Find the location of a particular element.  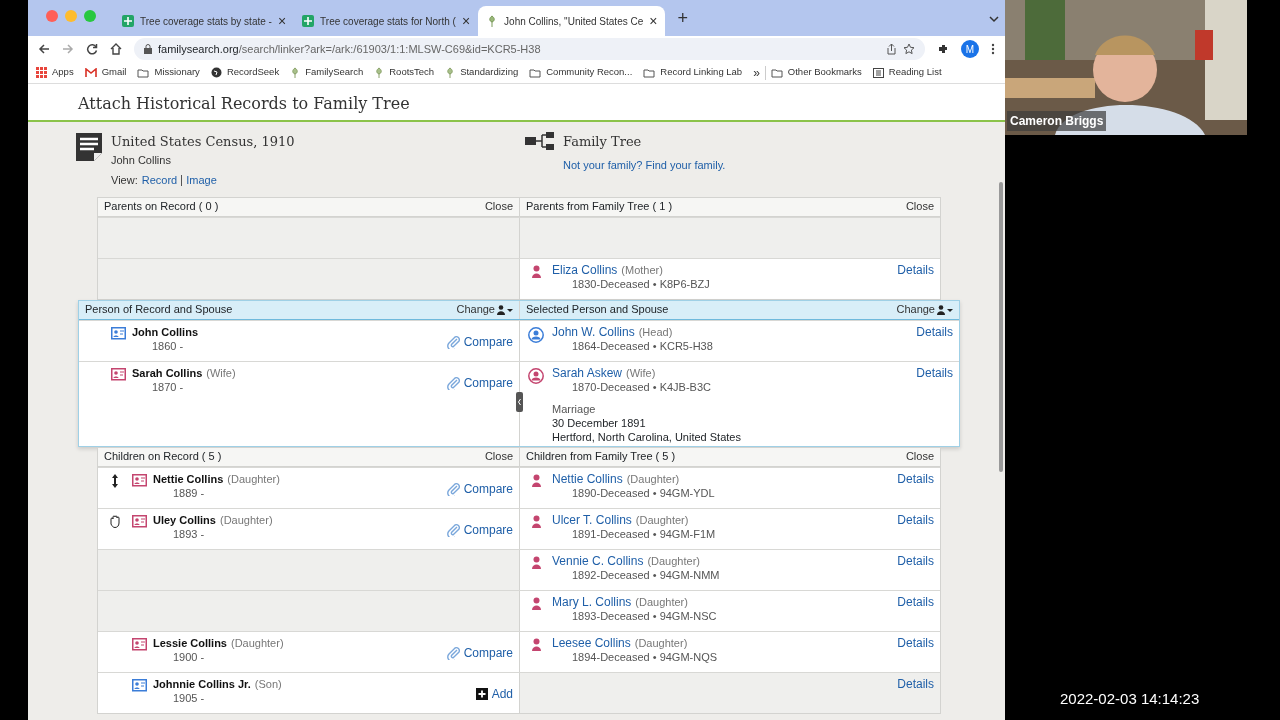

browser-tab: Tree coverage stats for North ( × is located at coordinates (386, 21).